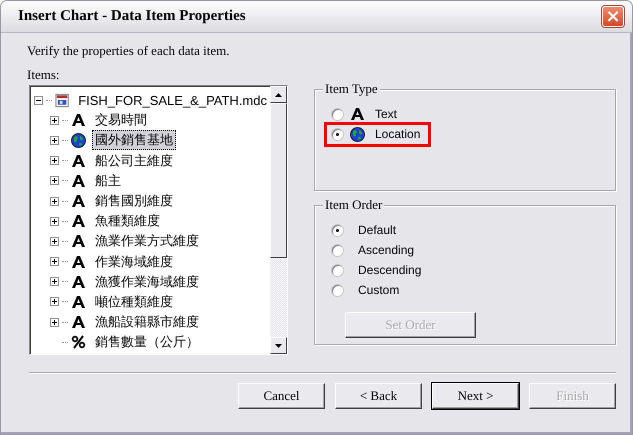 The height and width of the screenshot is (435, 633). I want to click on tree-item: 船主, so click(108, 180).